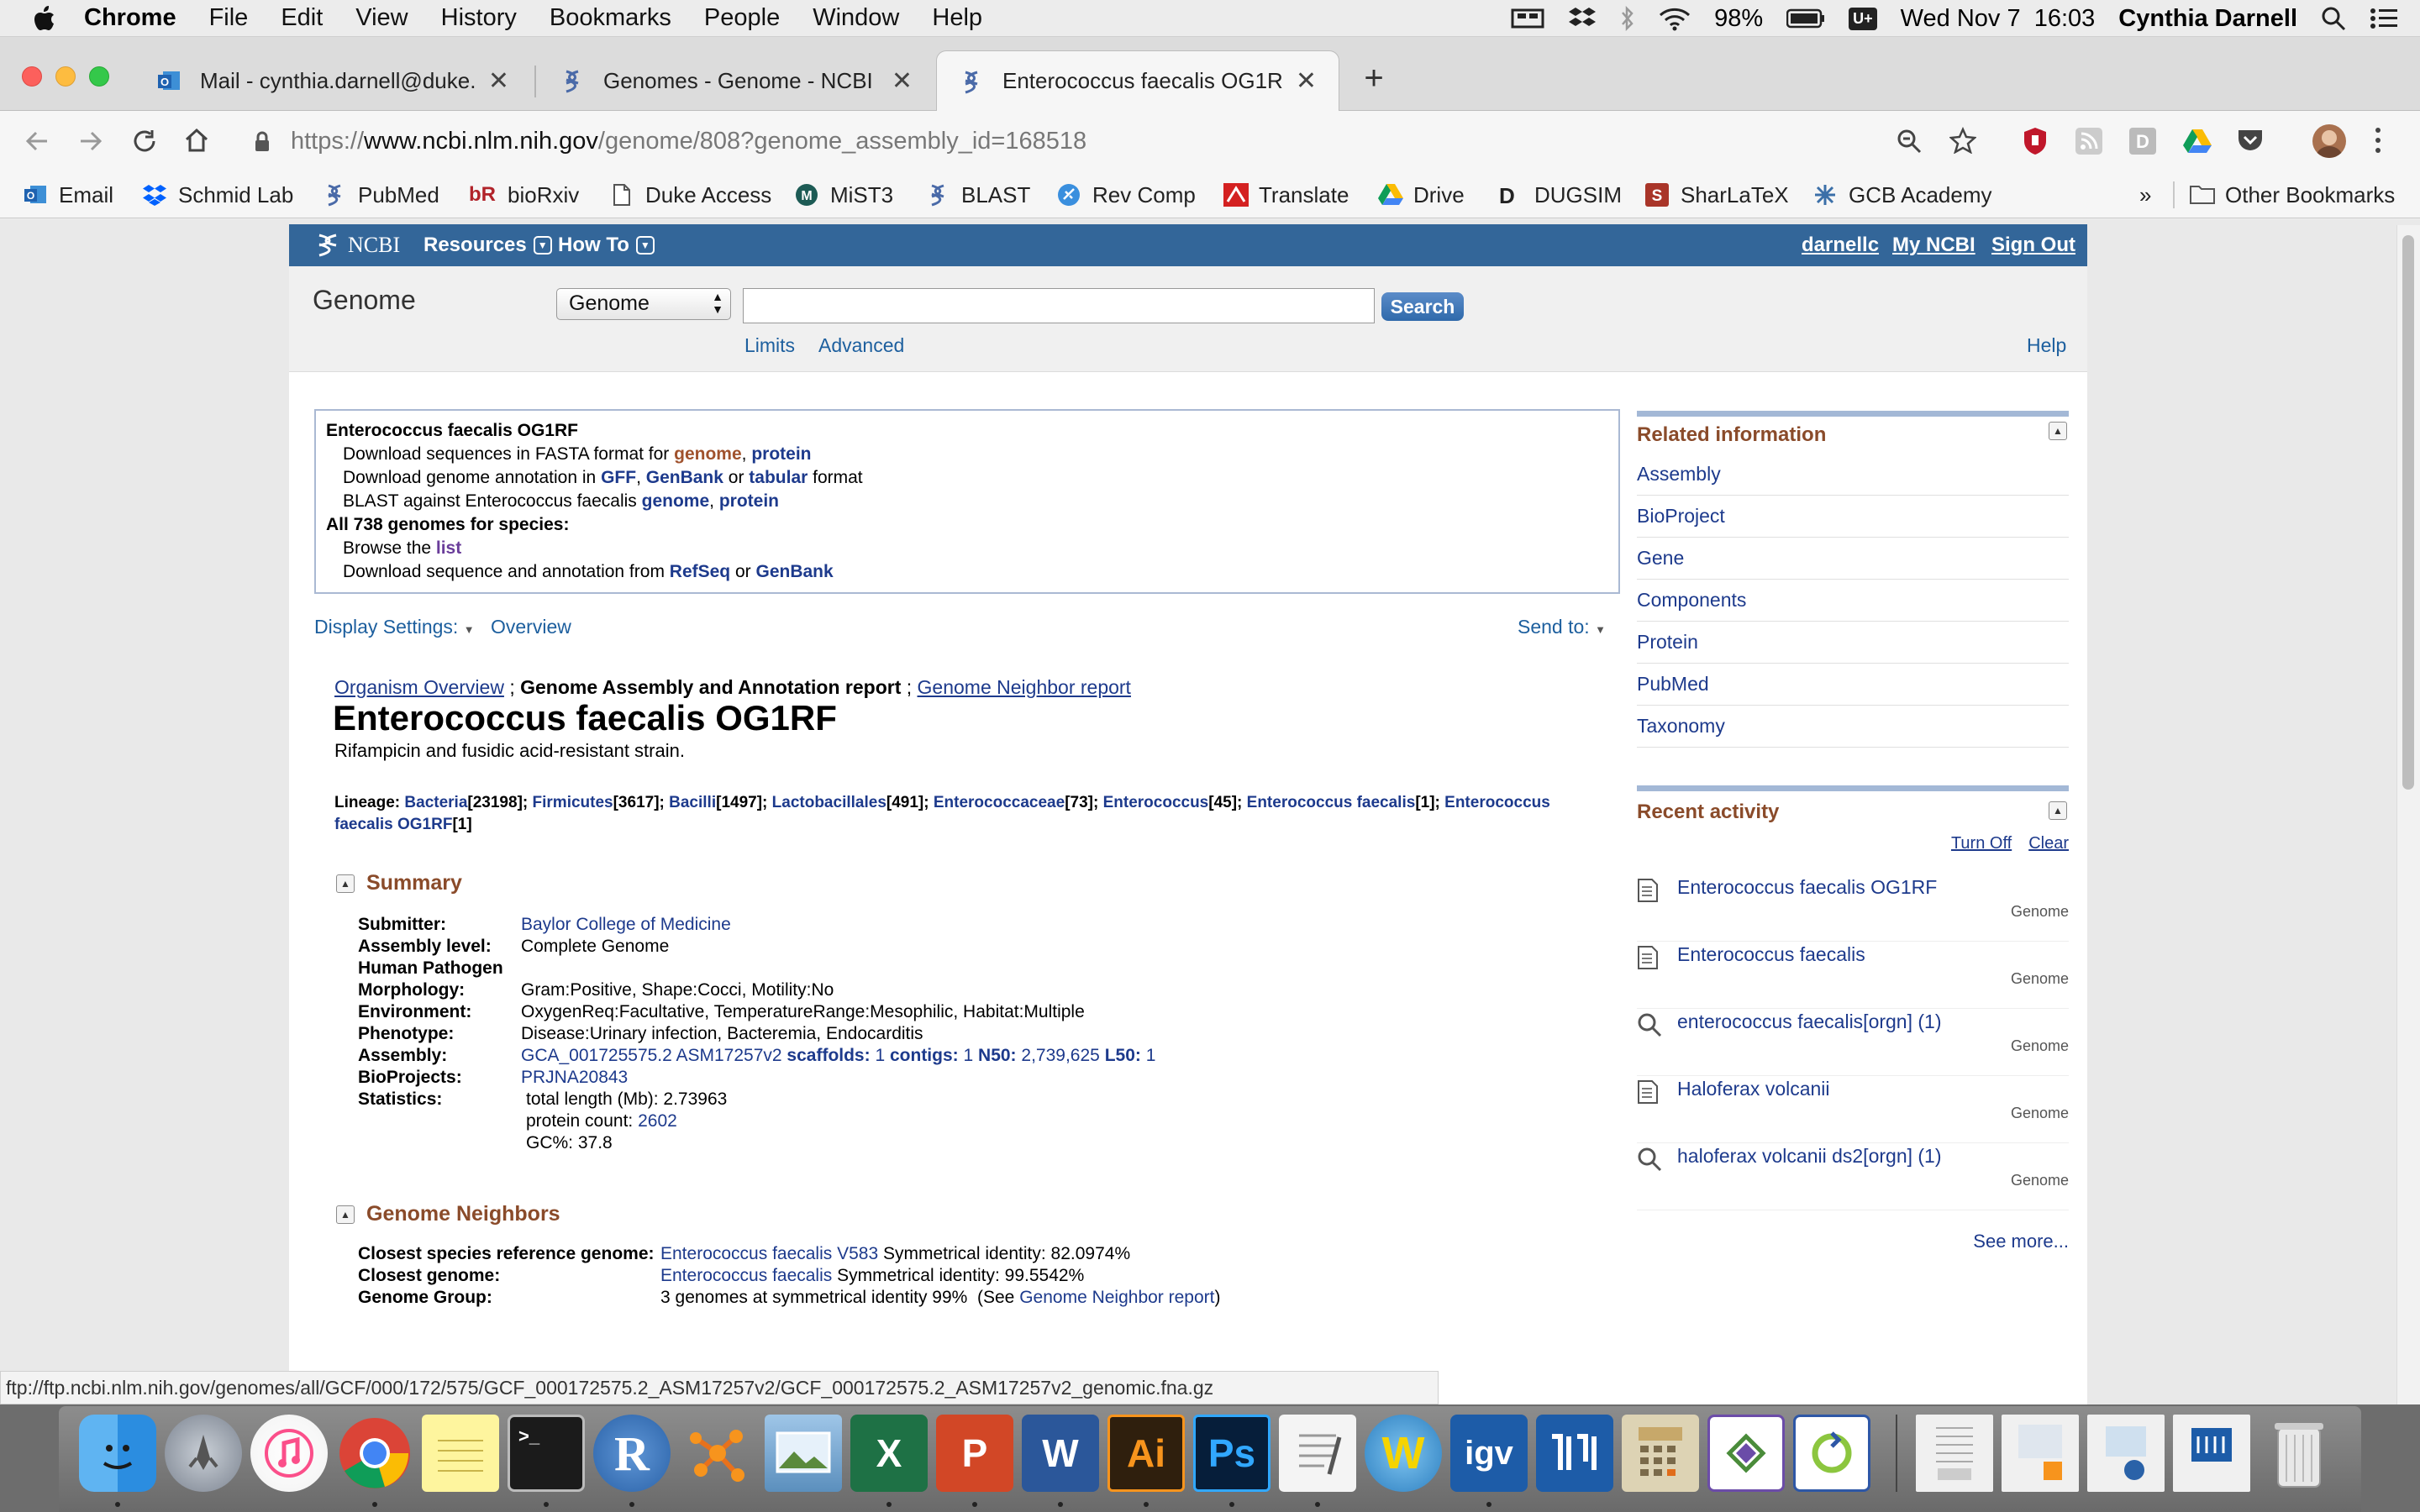 This screenshot has width=2420, height=1512. Describe the element at coordinates (1853, 1176) in the screenshot. I see `recent-item: haloferax volcanii ds2[orgn] (1) Genome` at that location.